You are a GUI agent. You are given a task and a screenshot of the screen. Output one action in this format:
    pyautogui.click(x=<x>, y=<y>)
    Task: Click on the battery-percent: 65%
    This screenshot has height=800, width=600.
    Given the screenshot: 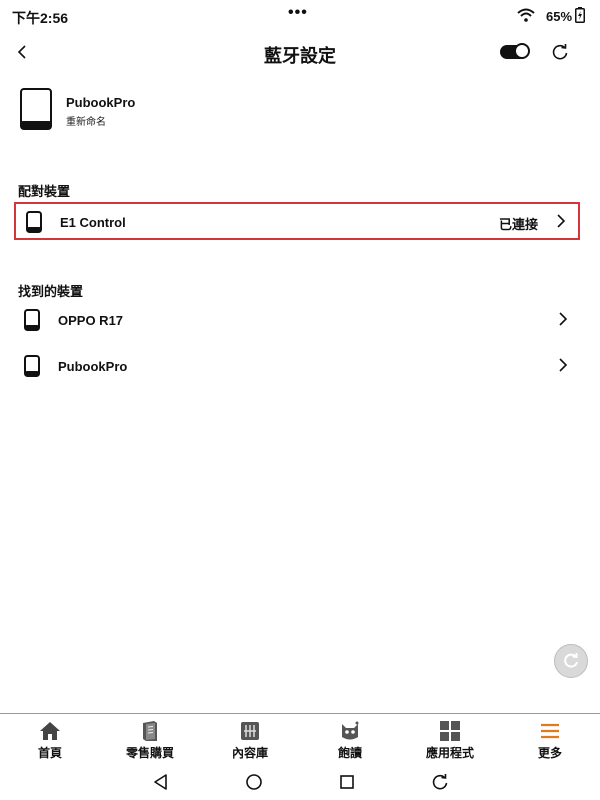 What is the action you would take?
    pyautogui.click(x=559, y=16)
    